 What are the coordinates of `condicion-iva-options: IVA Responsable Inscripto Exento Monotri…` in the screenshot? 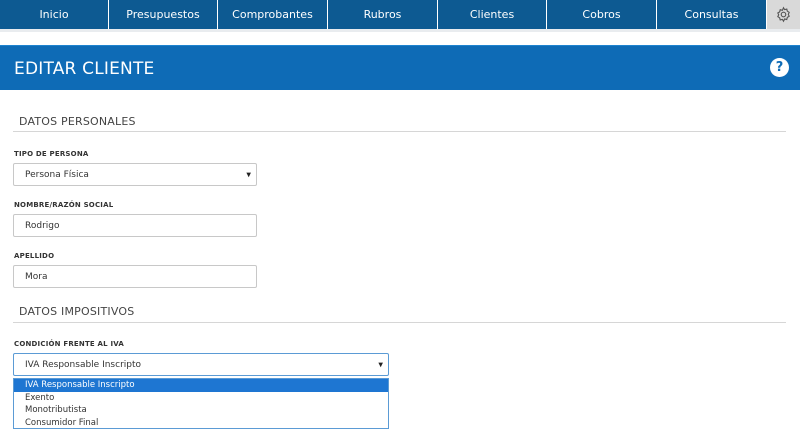 It's located at (201, 403).